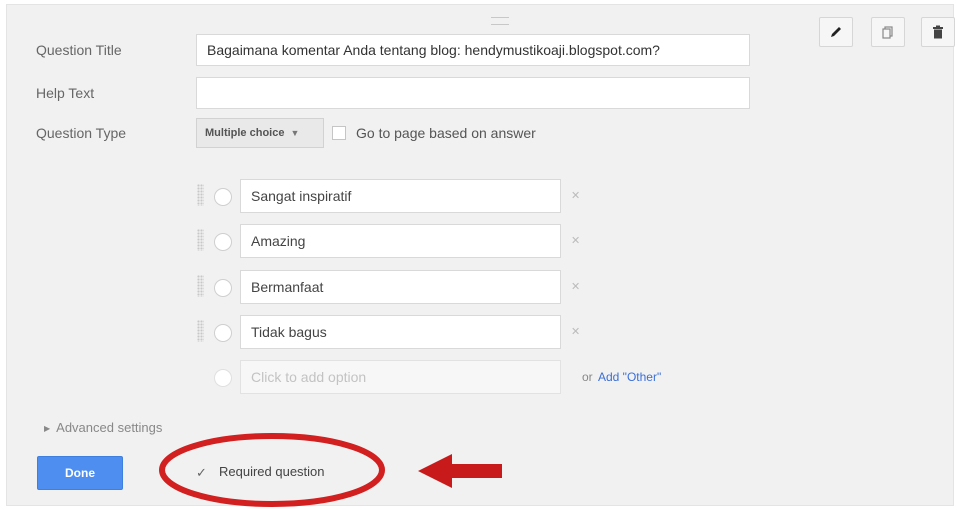 The height and width of the screenshot is (510, 957). Describe the element at coordinates (500, 21) in the screenshot. I see `drag-grip-icon` at that location.